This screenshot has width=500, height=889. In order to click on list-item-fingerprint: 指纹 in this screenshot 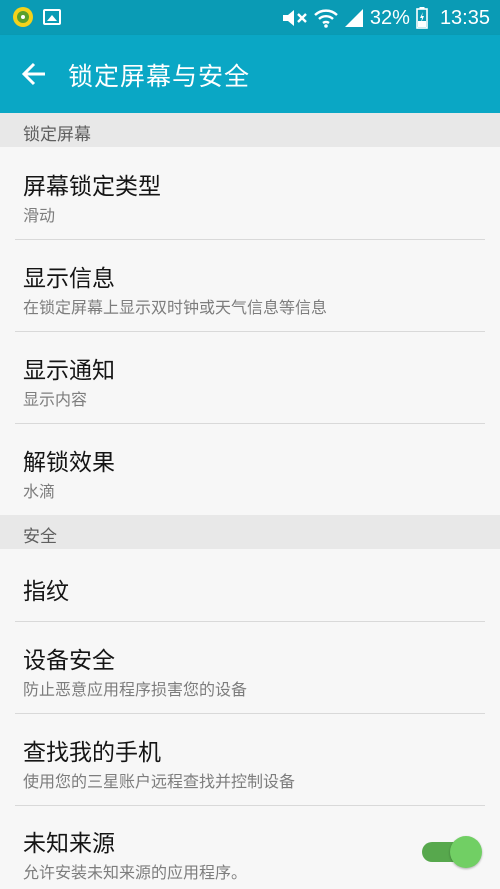, I will do `click(250, 585)`.